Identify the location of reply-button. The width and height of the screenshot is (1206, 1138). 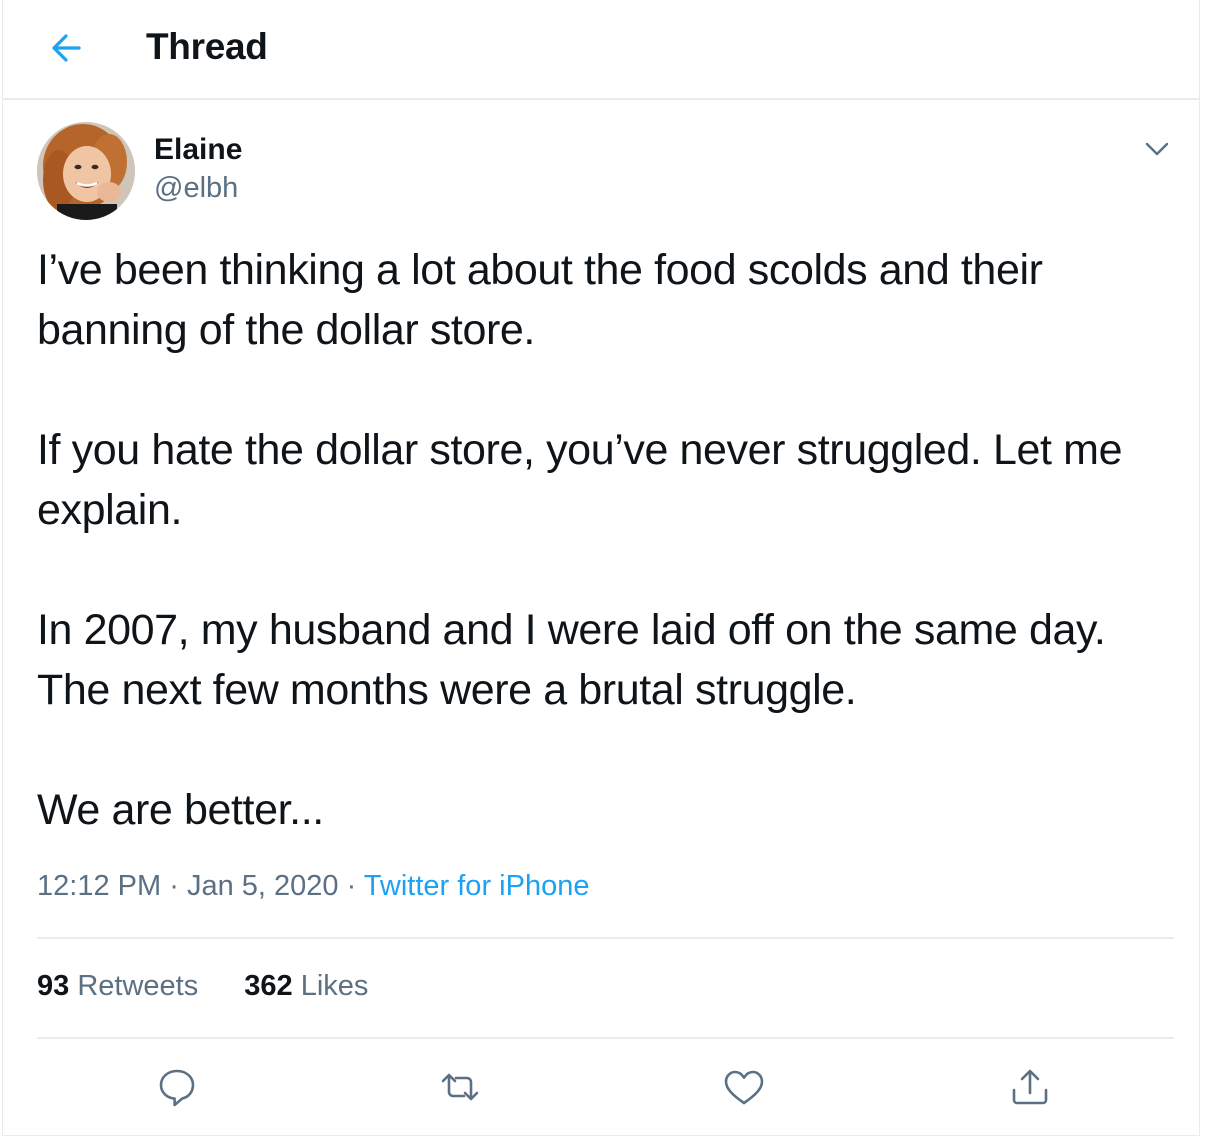
(177, 1087).